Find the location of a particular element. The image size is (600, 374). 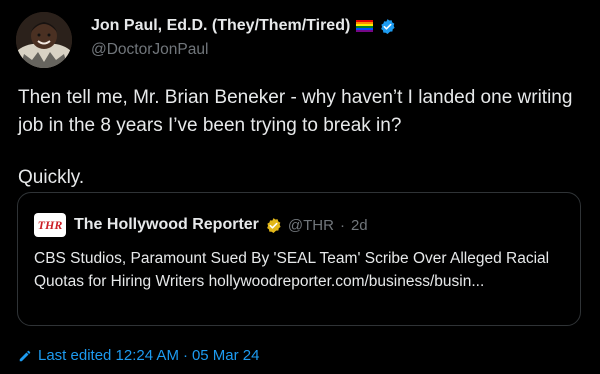

author-avatar is located at coordinates (44, 40).